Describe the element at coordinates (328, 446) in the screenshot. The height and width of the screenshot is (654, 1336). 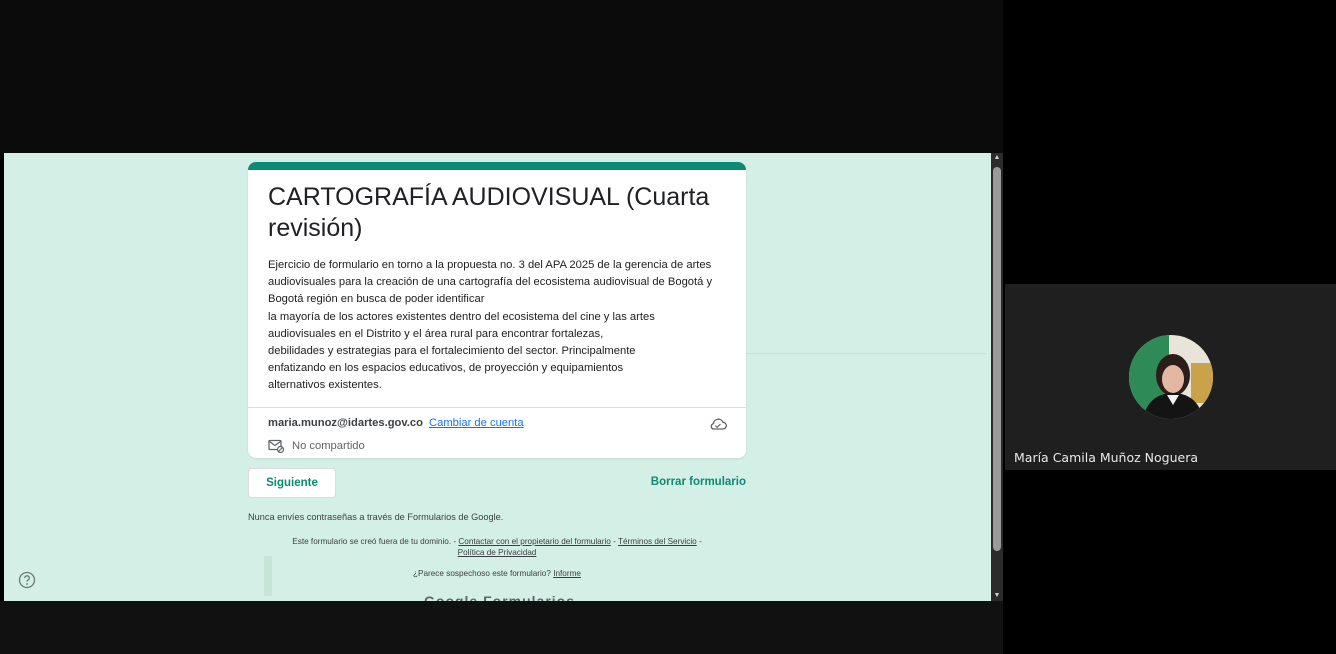
I see `shared-status-text: No compartido` at that location.